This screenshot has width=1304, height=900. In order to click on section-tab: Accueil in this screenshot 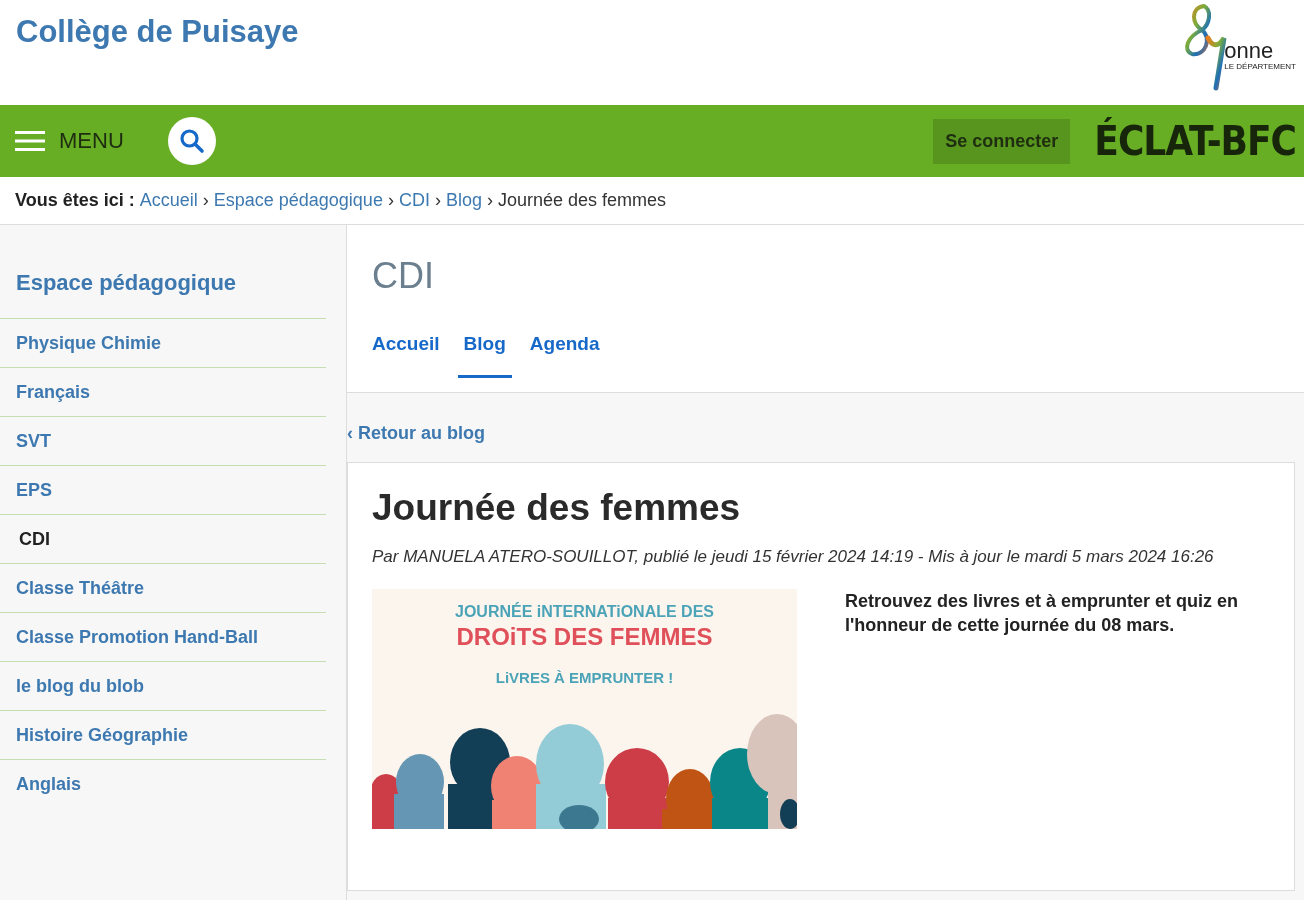, I will do `click(409, 349)`.